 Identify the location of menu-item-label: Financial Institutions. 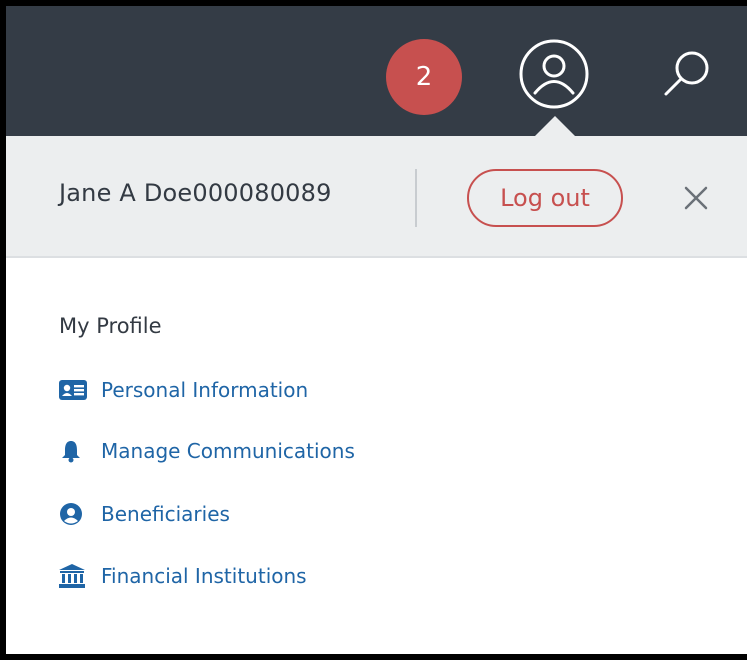
(204, 576).